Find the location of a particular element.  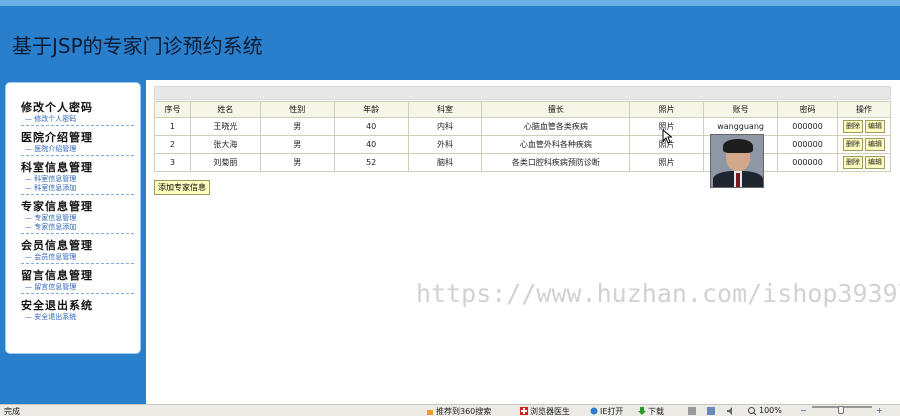

download-link: 下载 is located at coordinates (651, 411).